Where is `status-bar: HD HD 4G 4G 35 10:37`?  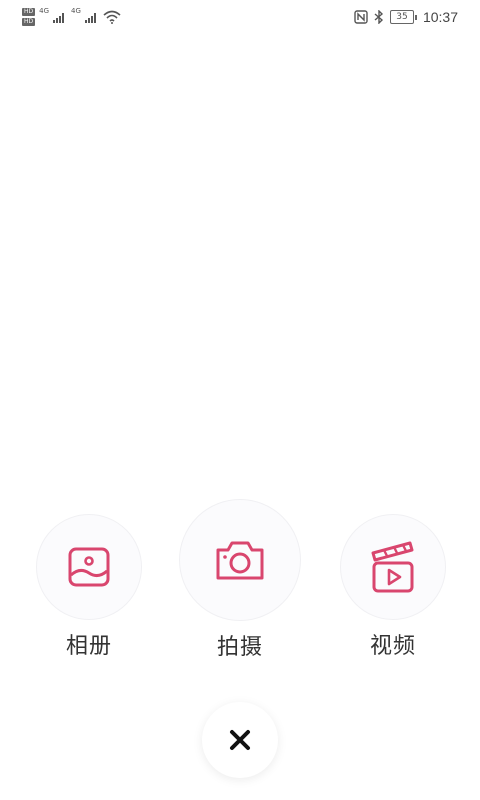 status-bar: HD HD 4G 4G 35 10:37 is located at coordinates (240, 17).